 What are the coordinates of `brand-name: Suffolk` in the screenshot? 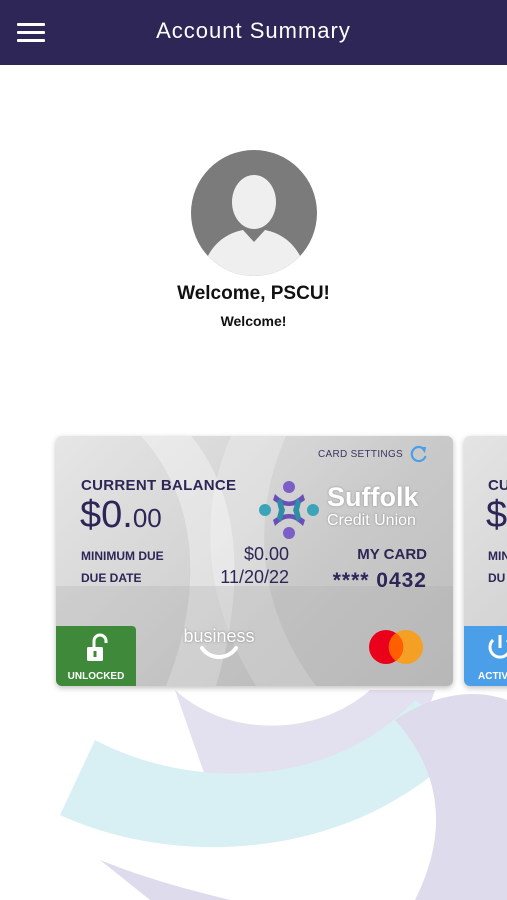 It's located at (373, 497).